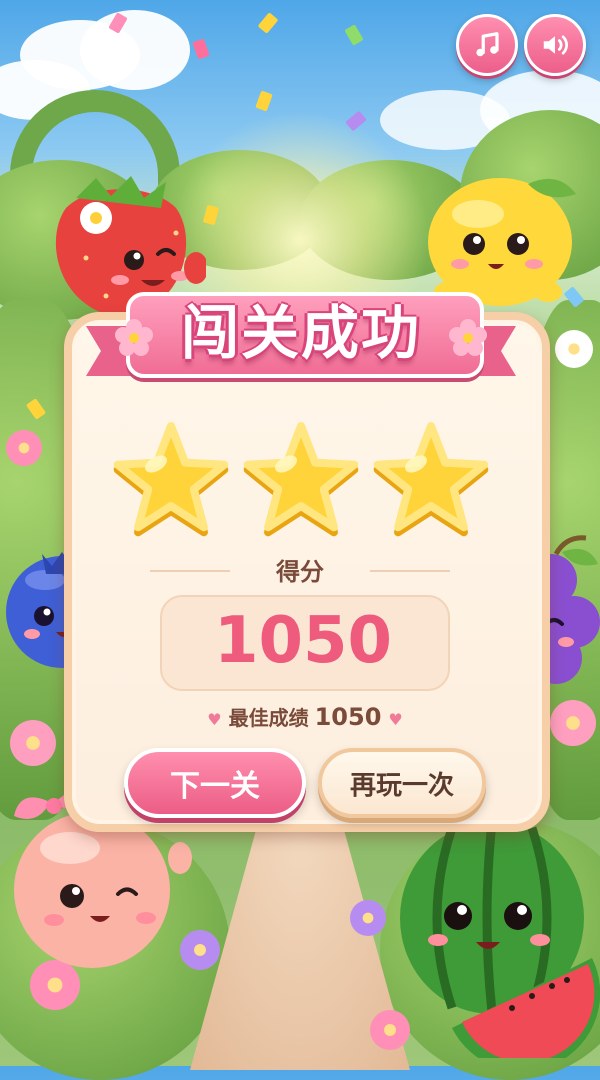 The image size is (600, 1080). I want to click on star-rating, so click(302, 485).